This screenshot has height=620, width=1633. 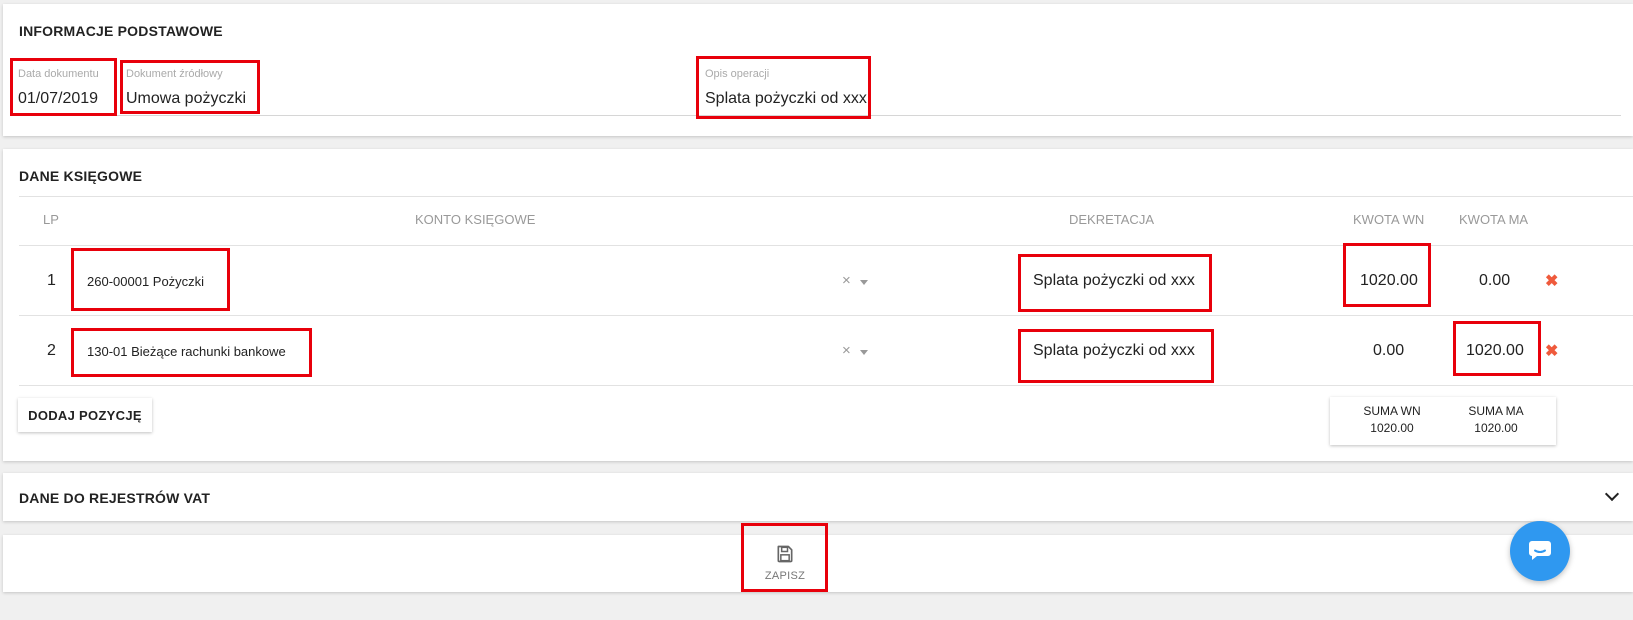 I want to click on chat-button, so click(x=1540, y=551).